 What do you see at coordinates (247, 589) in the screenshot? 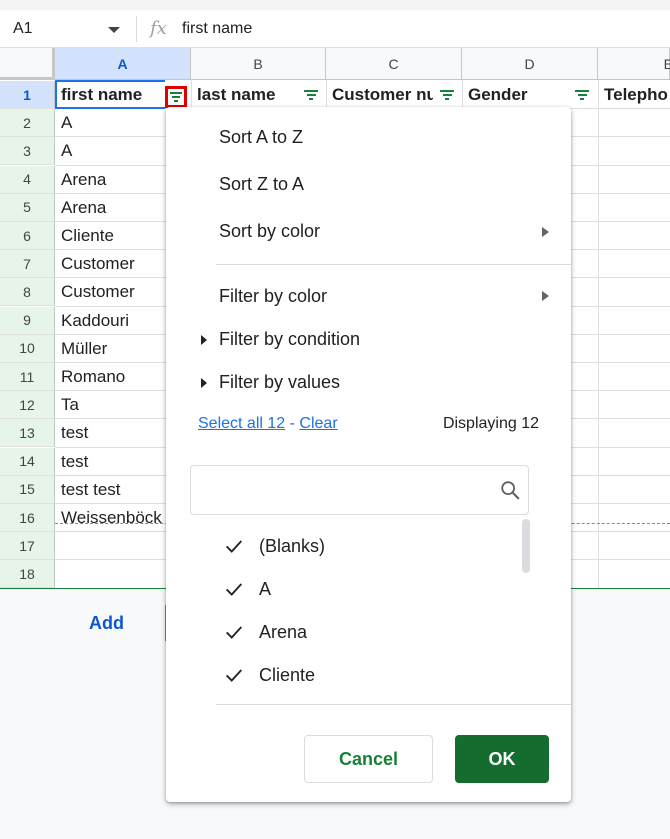
I see `filter-value-item: A` at bounding box center [247, 589].